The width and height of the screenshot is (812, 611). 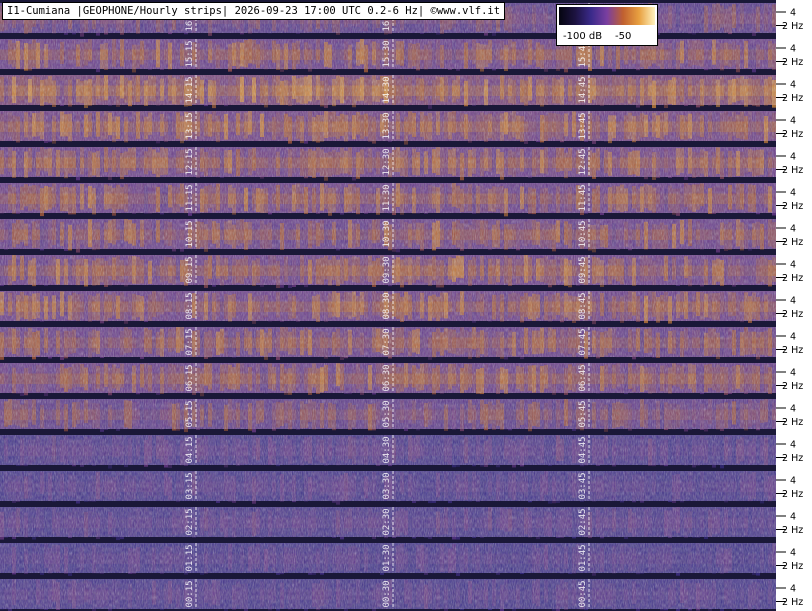 What do you see at coordinates (387, 161) in the screenshot?
I see `time-label: 12:30` at bounding box center [387, 161].